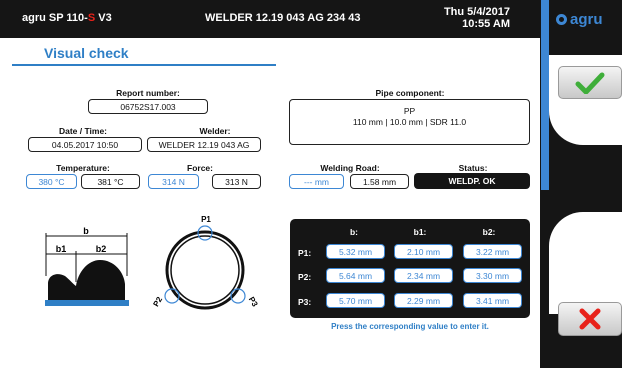 This screenshot has width=622, height=368. I want to click on label-b: b, so click(86, 231).